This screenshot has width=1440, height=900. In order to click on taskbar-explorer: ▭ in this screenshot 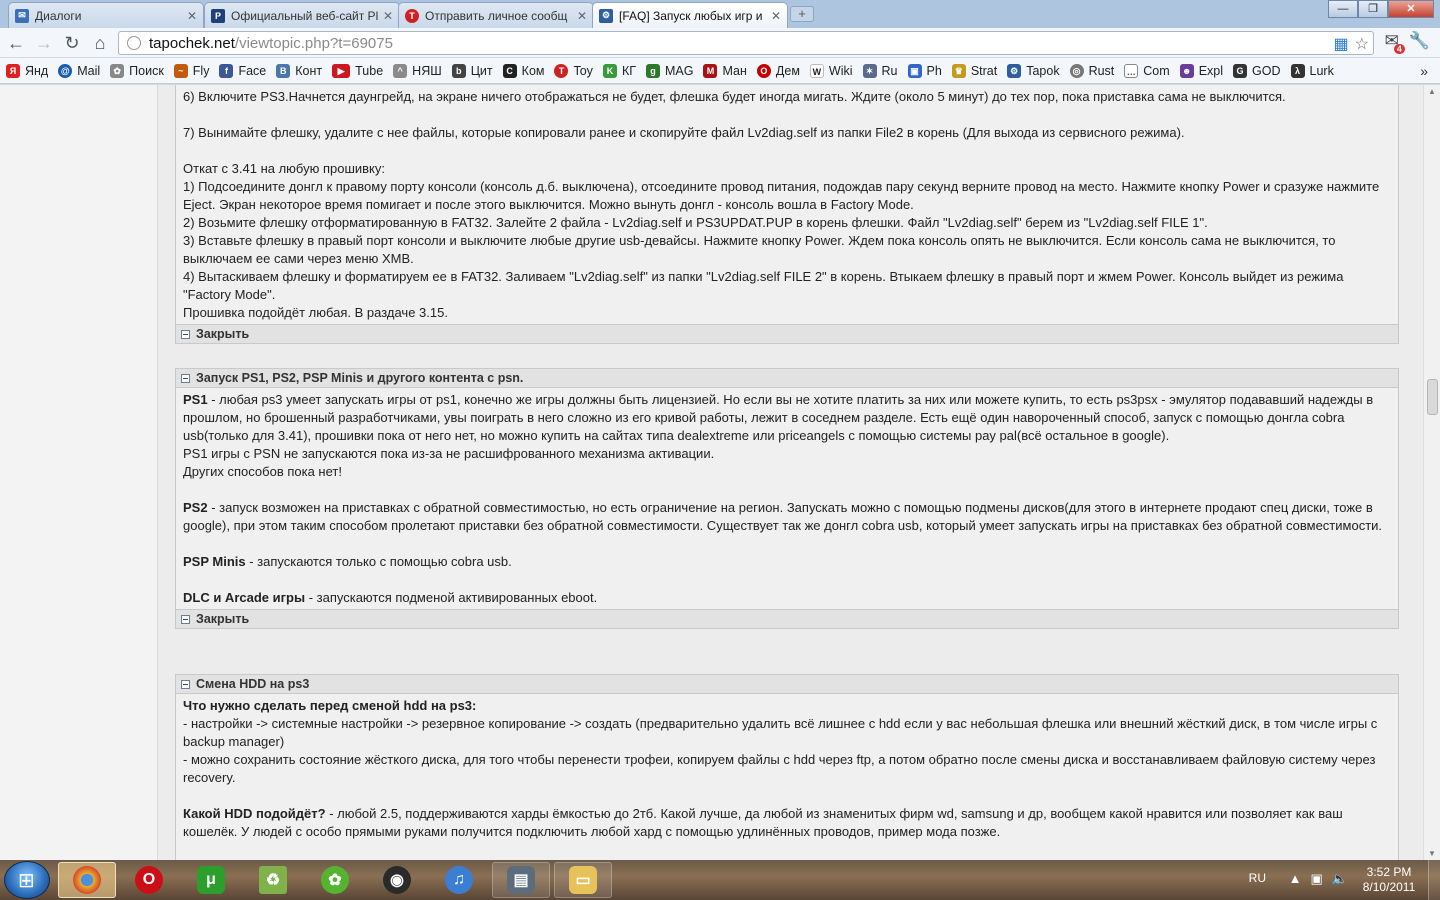, I will do `click(583, 880)`.